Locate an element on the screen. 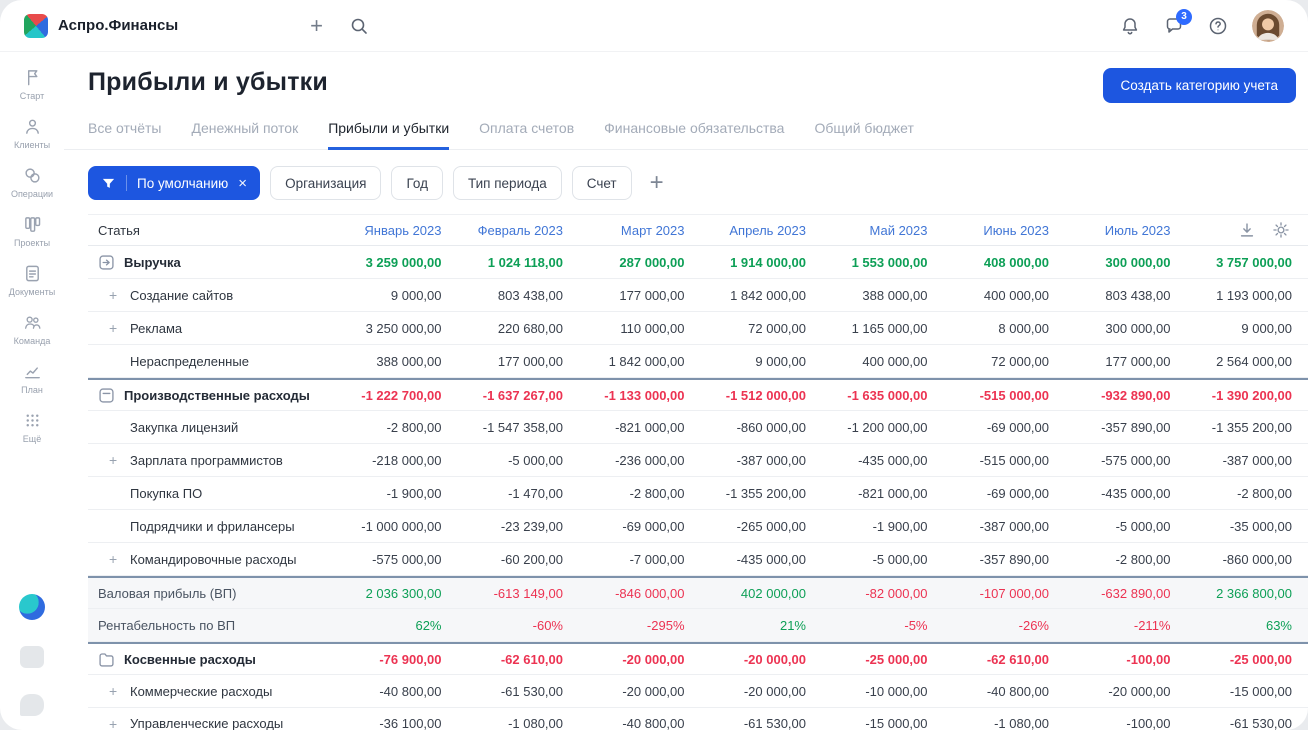 Image resolution: width=1308 pixels, height=730 pixels. cell-value: -107 000,00 is located at coordinates (1005, 593).